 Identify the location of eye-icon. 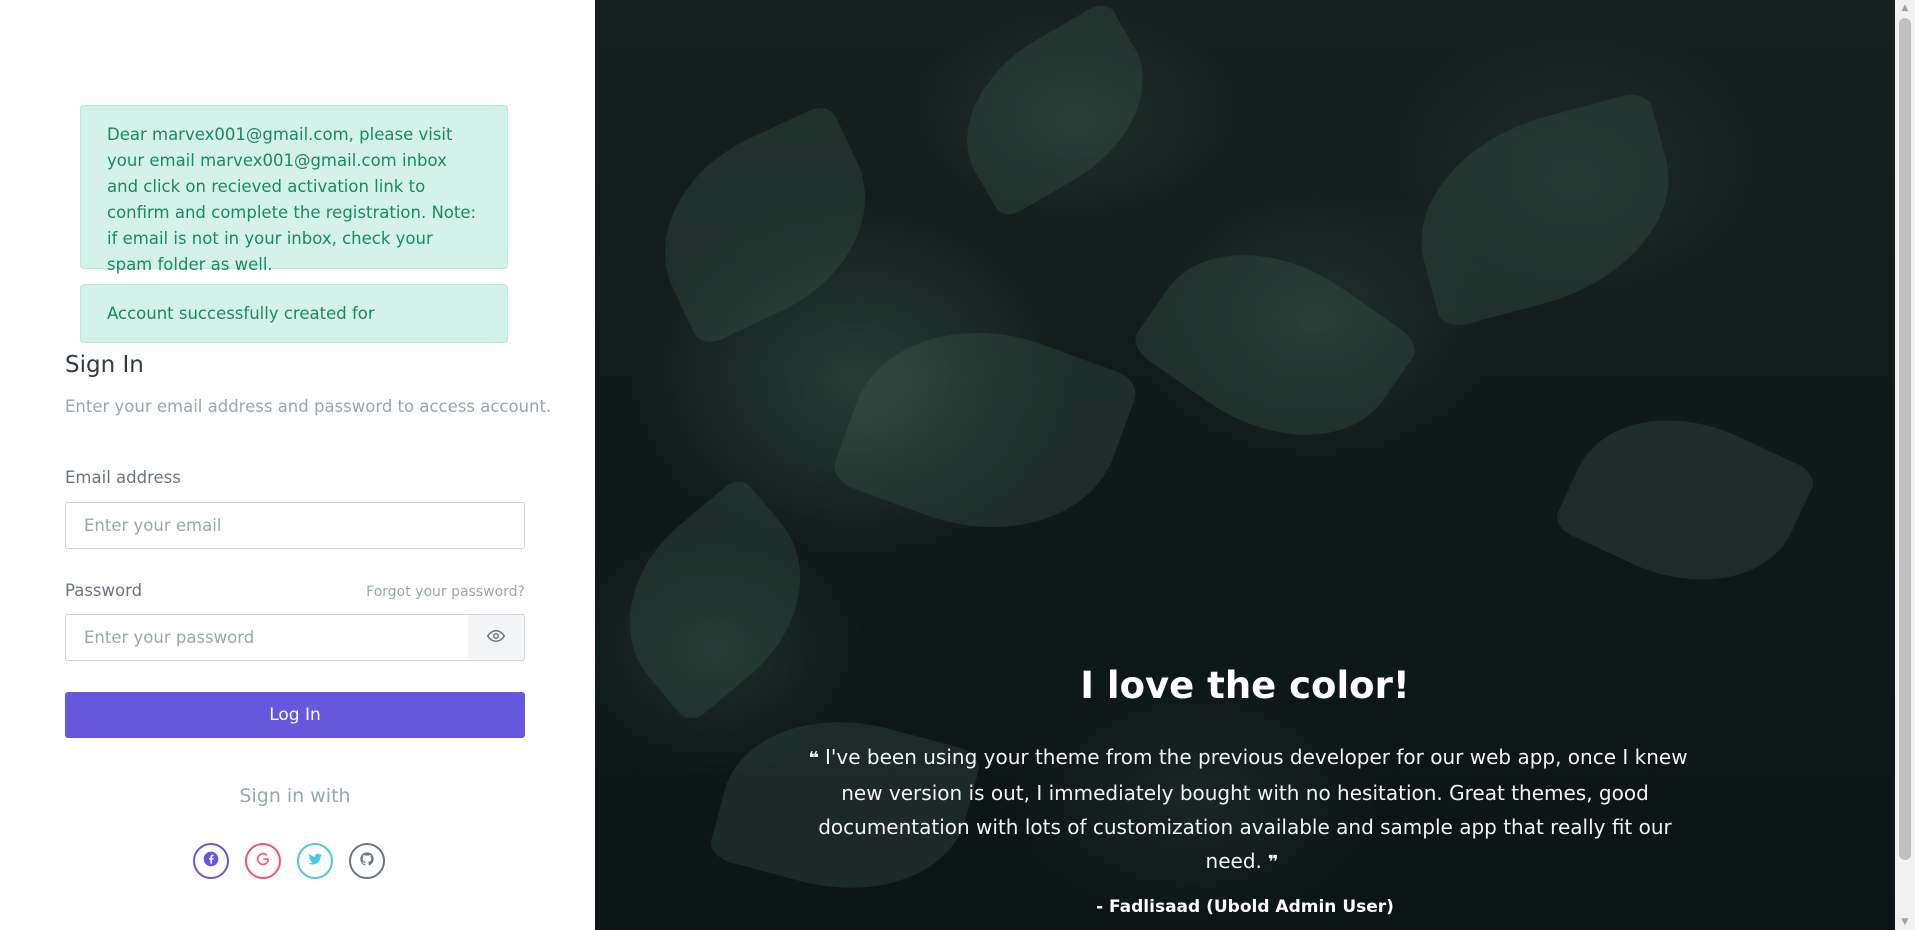
(496, 638).